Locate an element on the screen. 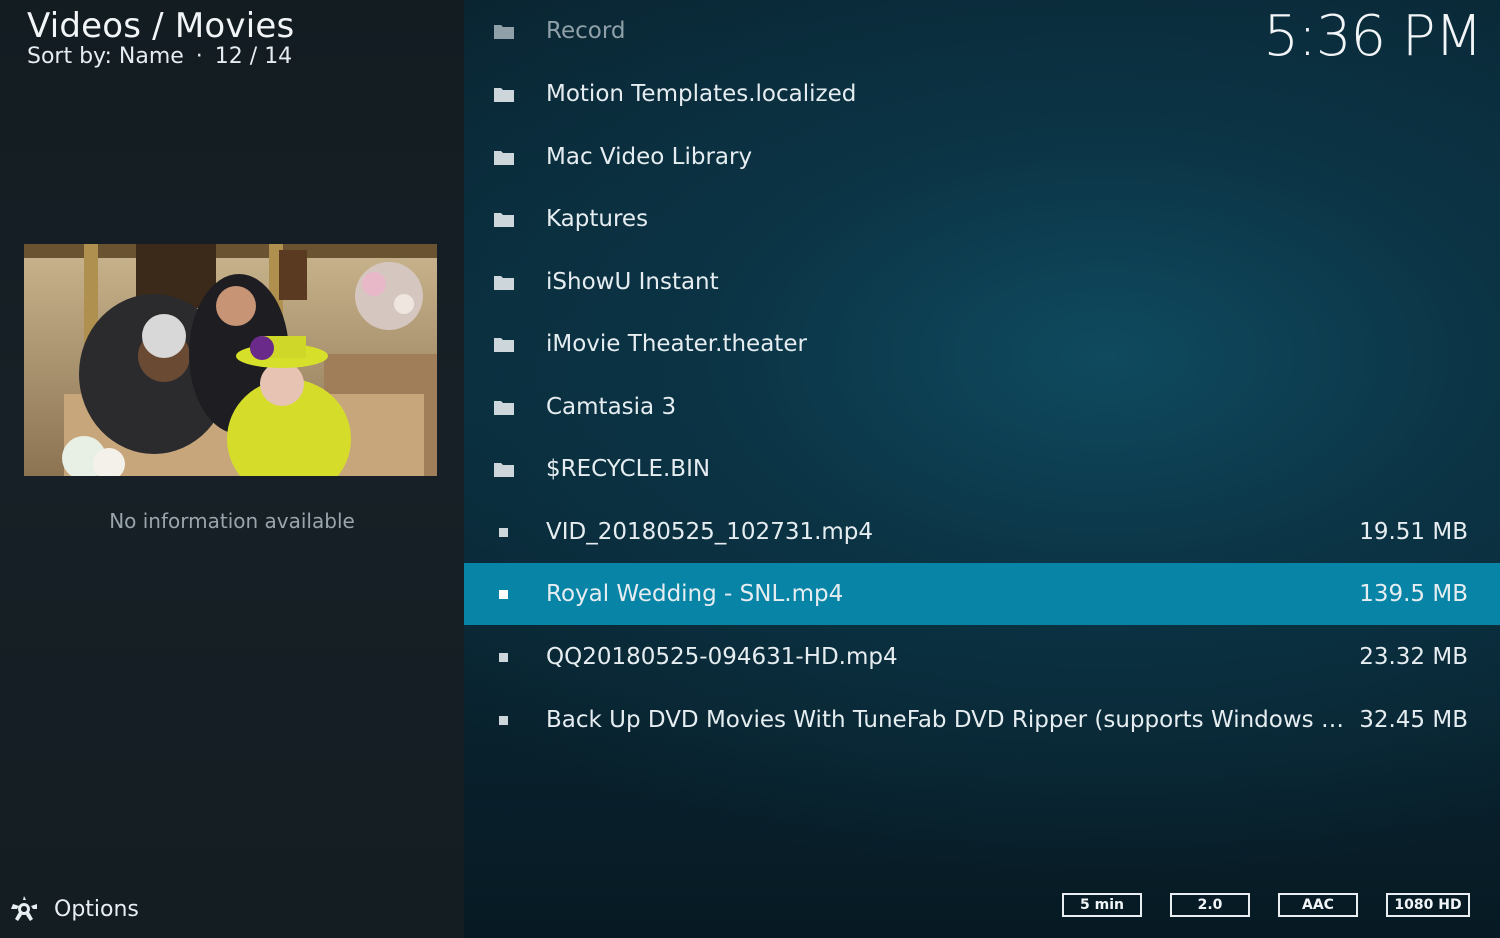  list-item-file: QQ20180525-094631-HD.mp4 23.32 MB is located at coordinates (982, 657).